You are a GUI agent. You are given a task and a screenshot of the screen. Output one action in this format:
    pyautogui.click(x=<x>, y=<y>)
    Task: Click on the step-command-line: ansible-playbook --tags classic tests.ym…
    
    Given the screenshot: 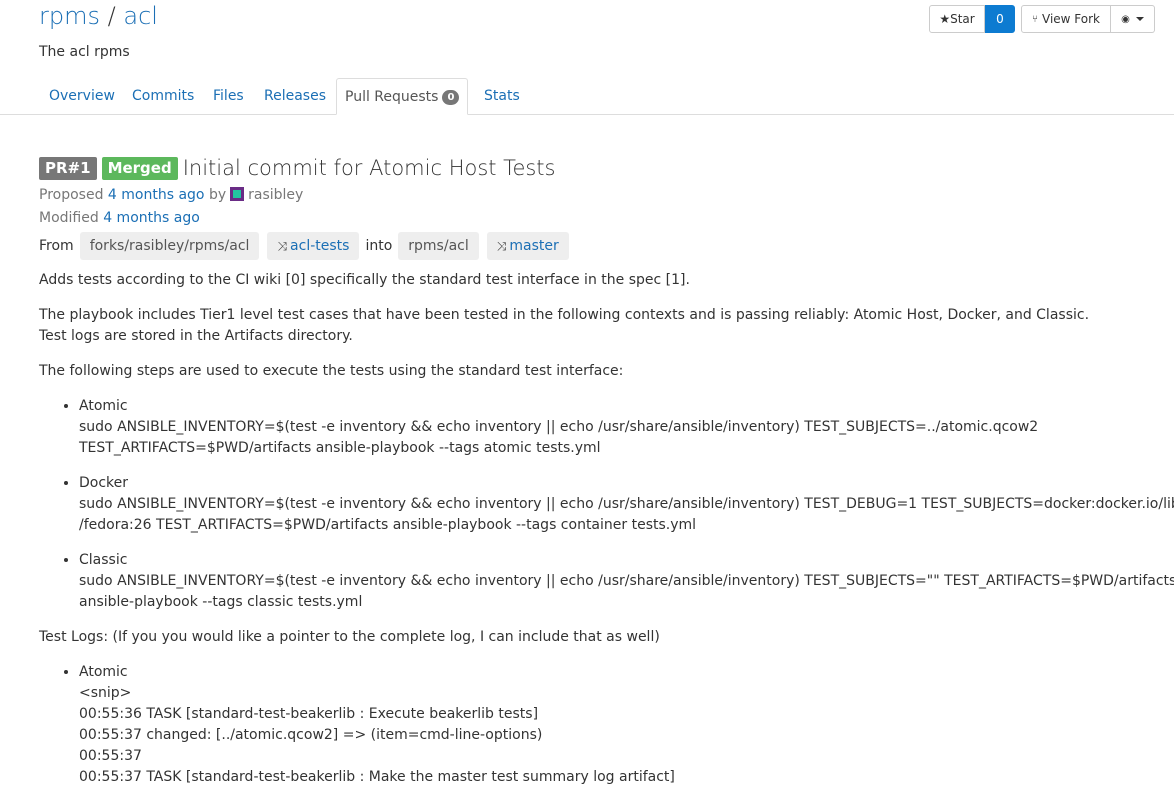 What is the action you would take?
    pyautogui.click(x=221, y=602)
    